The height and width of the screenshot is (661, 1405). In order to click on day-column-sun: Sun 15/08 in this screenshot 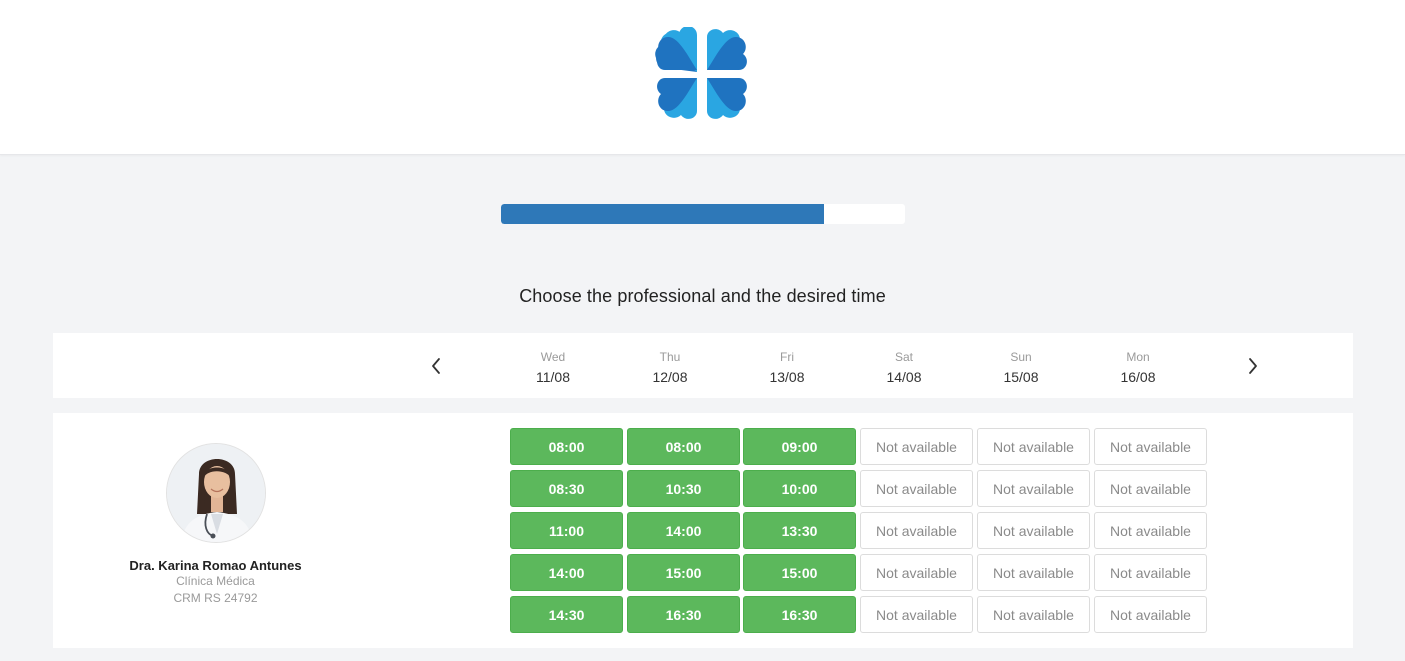, I will do `click(1021, 368)`.